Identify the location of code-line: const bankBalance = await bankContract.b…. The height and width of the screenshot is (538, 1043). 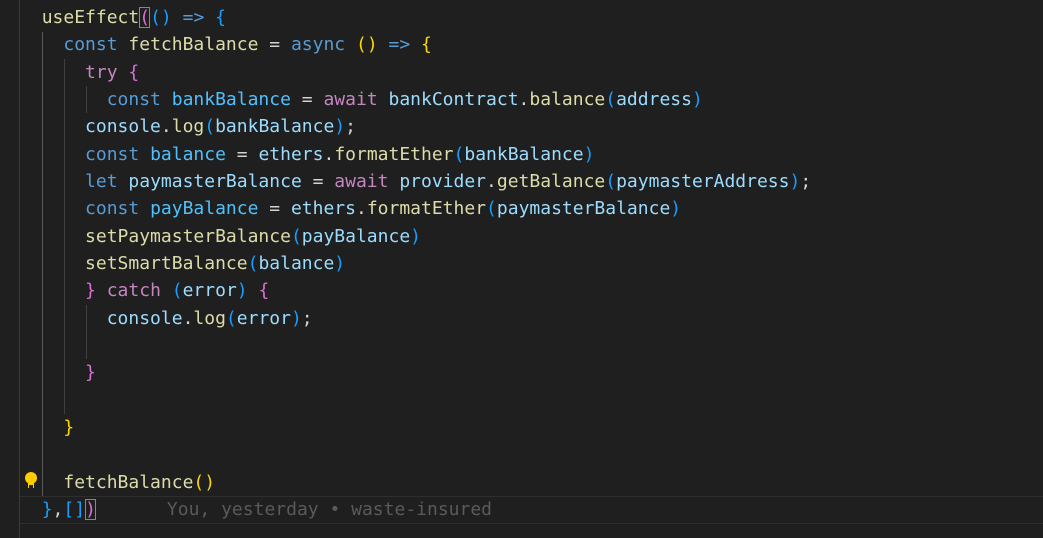
(361, 99).